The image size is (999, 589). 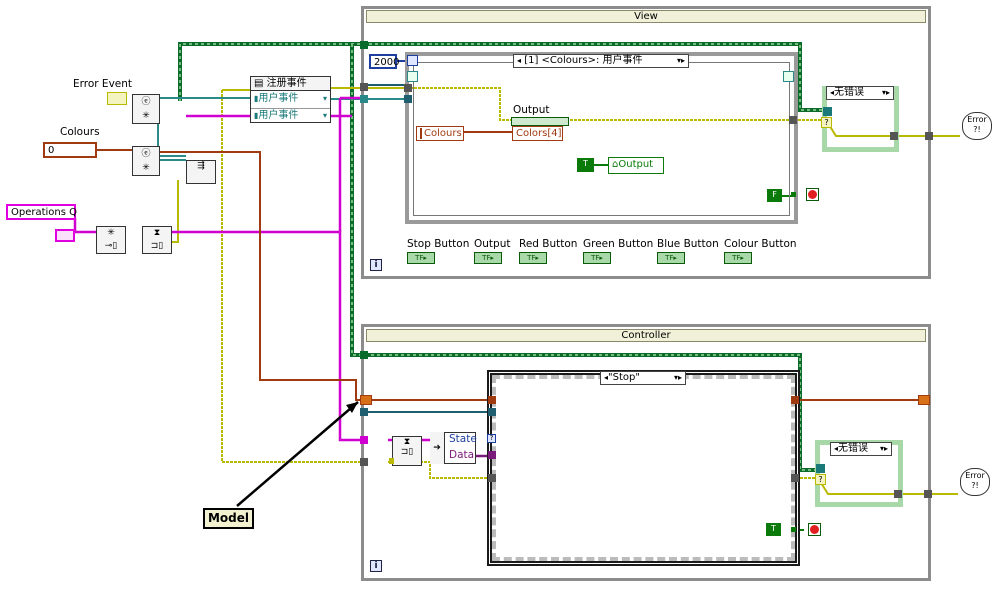 What do you see at coordinates (977, 126) in the screenshot?
I see `error-handler-icon-view: Error?!` at bounding box center [977, 126].